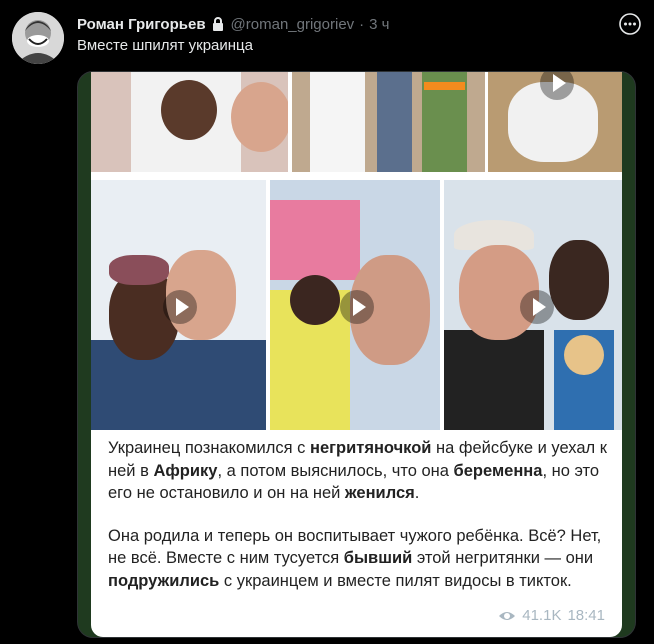  Describe the element at coordinates (630, 24) in the screenshot. I see `more-icon` at that location.